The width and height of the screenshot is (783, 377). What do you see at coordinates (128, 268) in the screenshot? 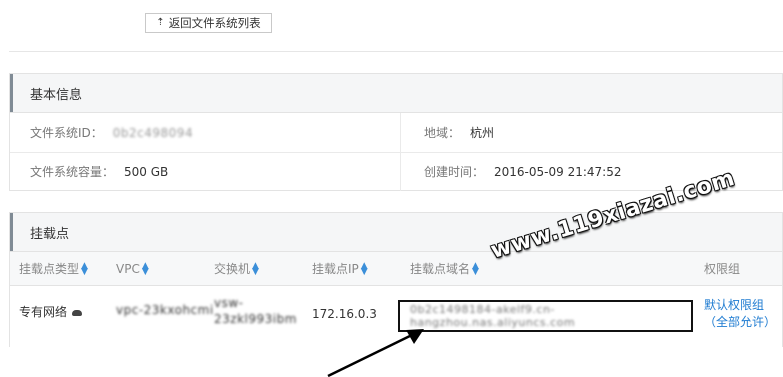
I see `col-vpc-label: VPC` at bounding box center [128, 268].